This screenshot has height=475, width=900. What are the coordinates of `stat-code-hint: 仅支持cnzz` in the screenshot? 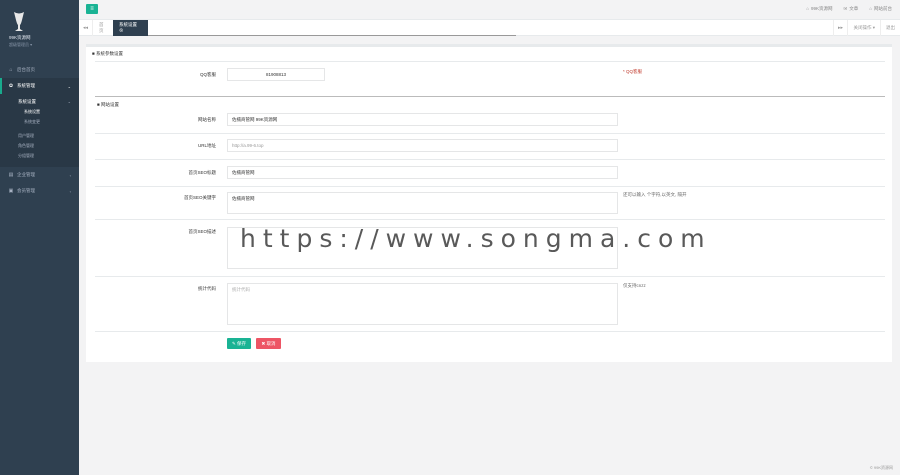 It's located at (634, 285).